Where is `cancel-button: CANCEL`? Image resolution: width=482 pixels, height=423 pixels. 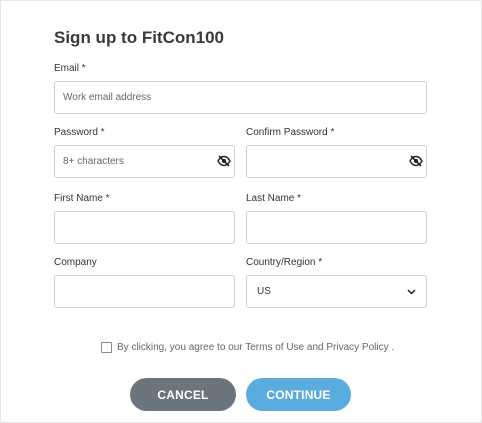 cancel-button: CANCEL is located at coordinates (183, 394).